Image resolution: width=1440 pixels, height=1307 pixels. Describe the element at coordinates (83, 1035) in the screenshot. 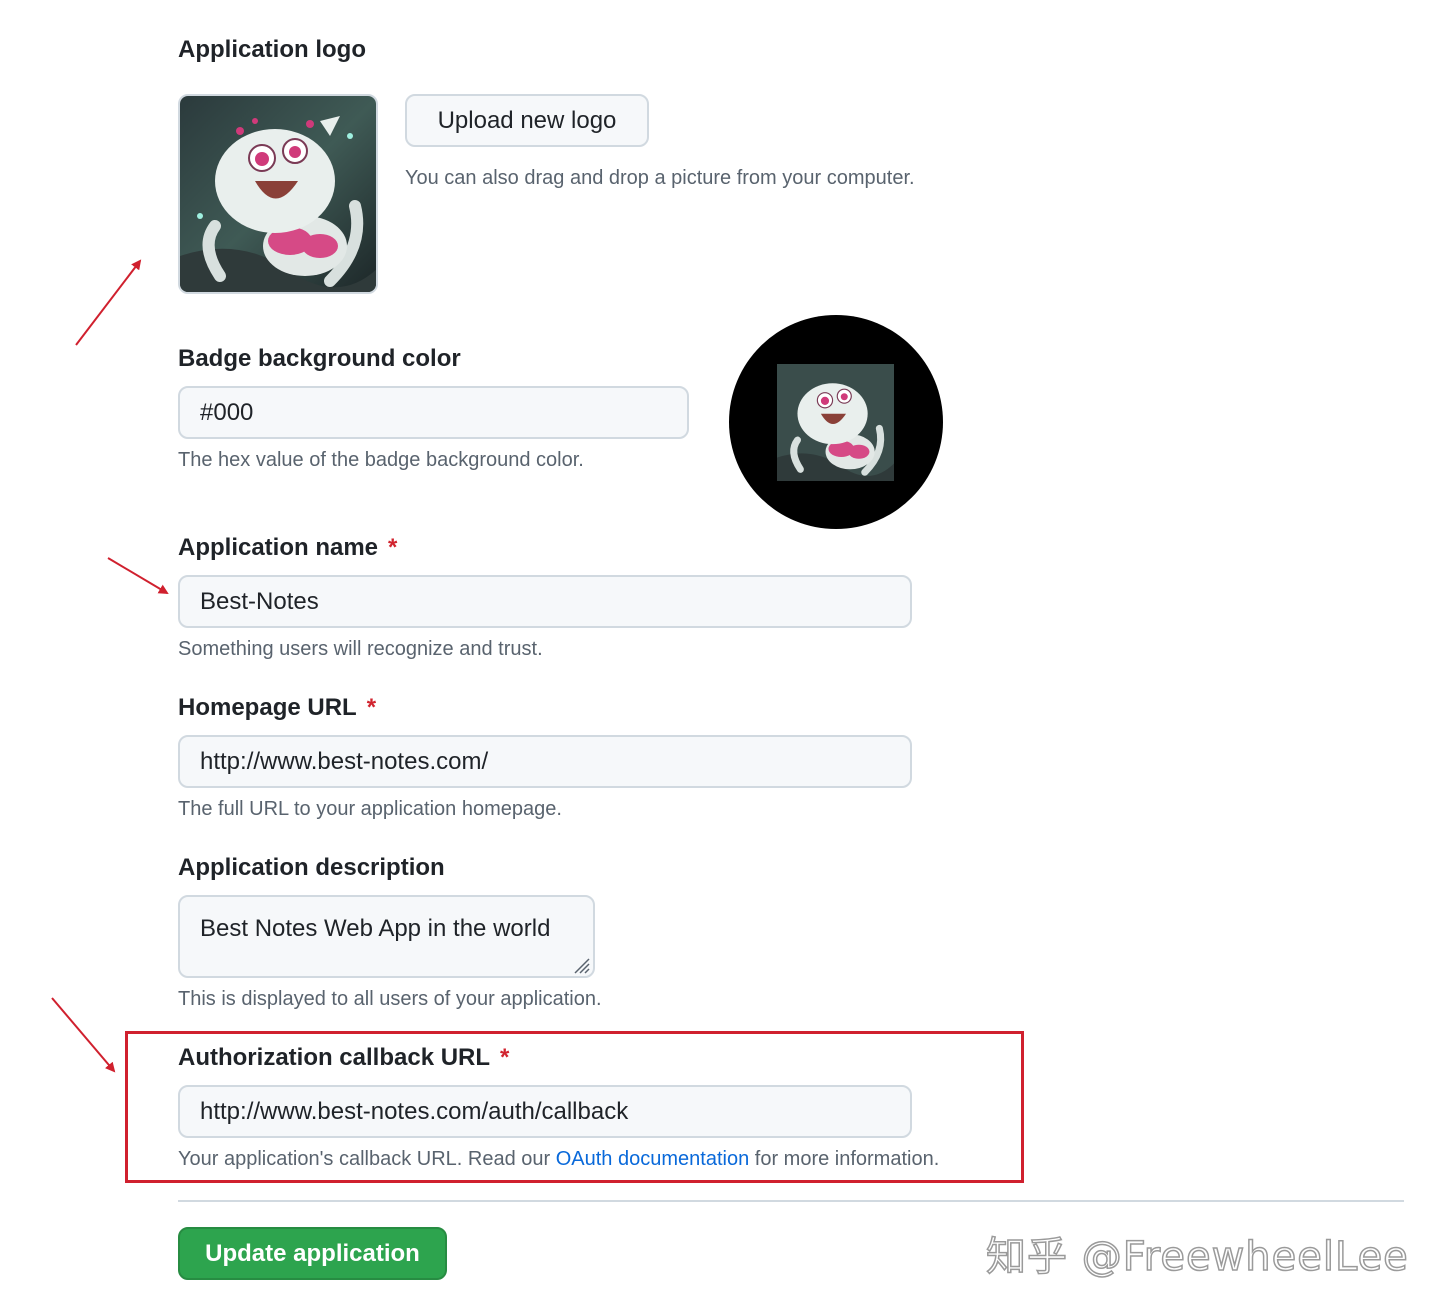

I see `arrow-to-callback` at that location.